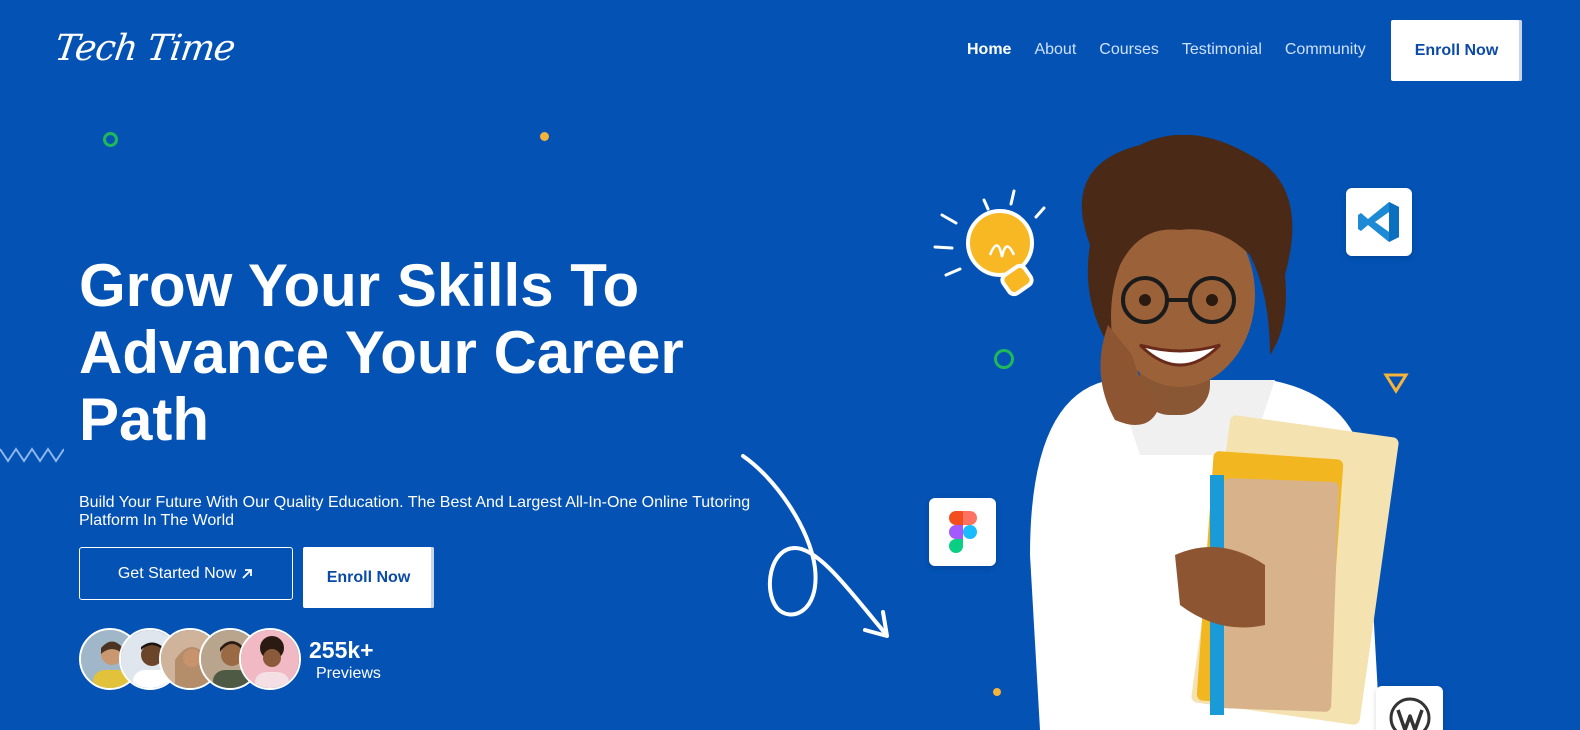 The image size is (1580, 730). What do you see at coordinates (247, 573) in the screenshot?
I see `arrow-up-right-icon` at bounding box center [247, 573].